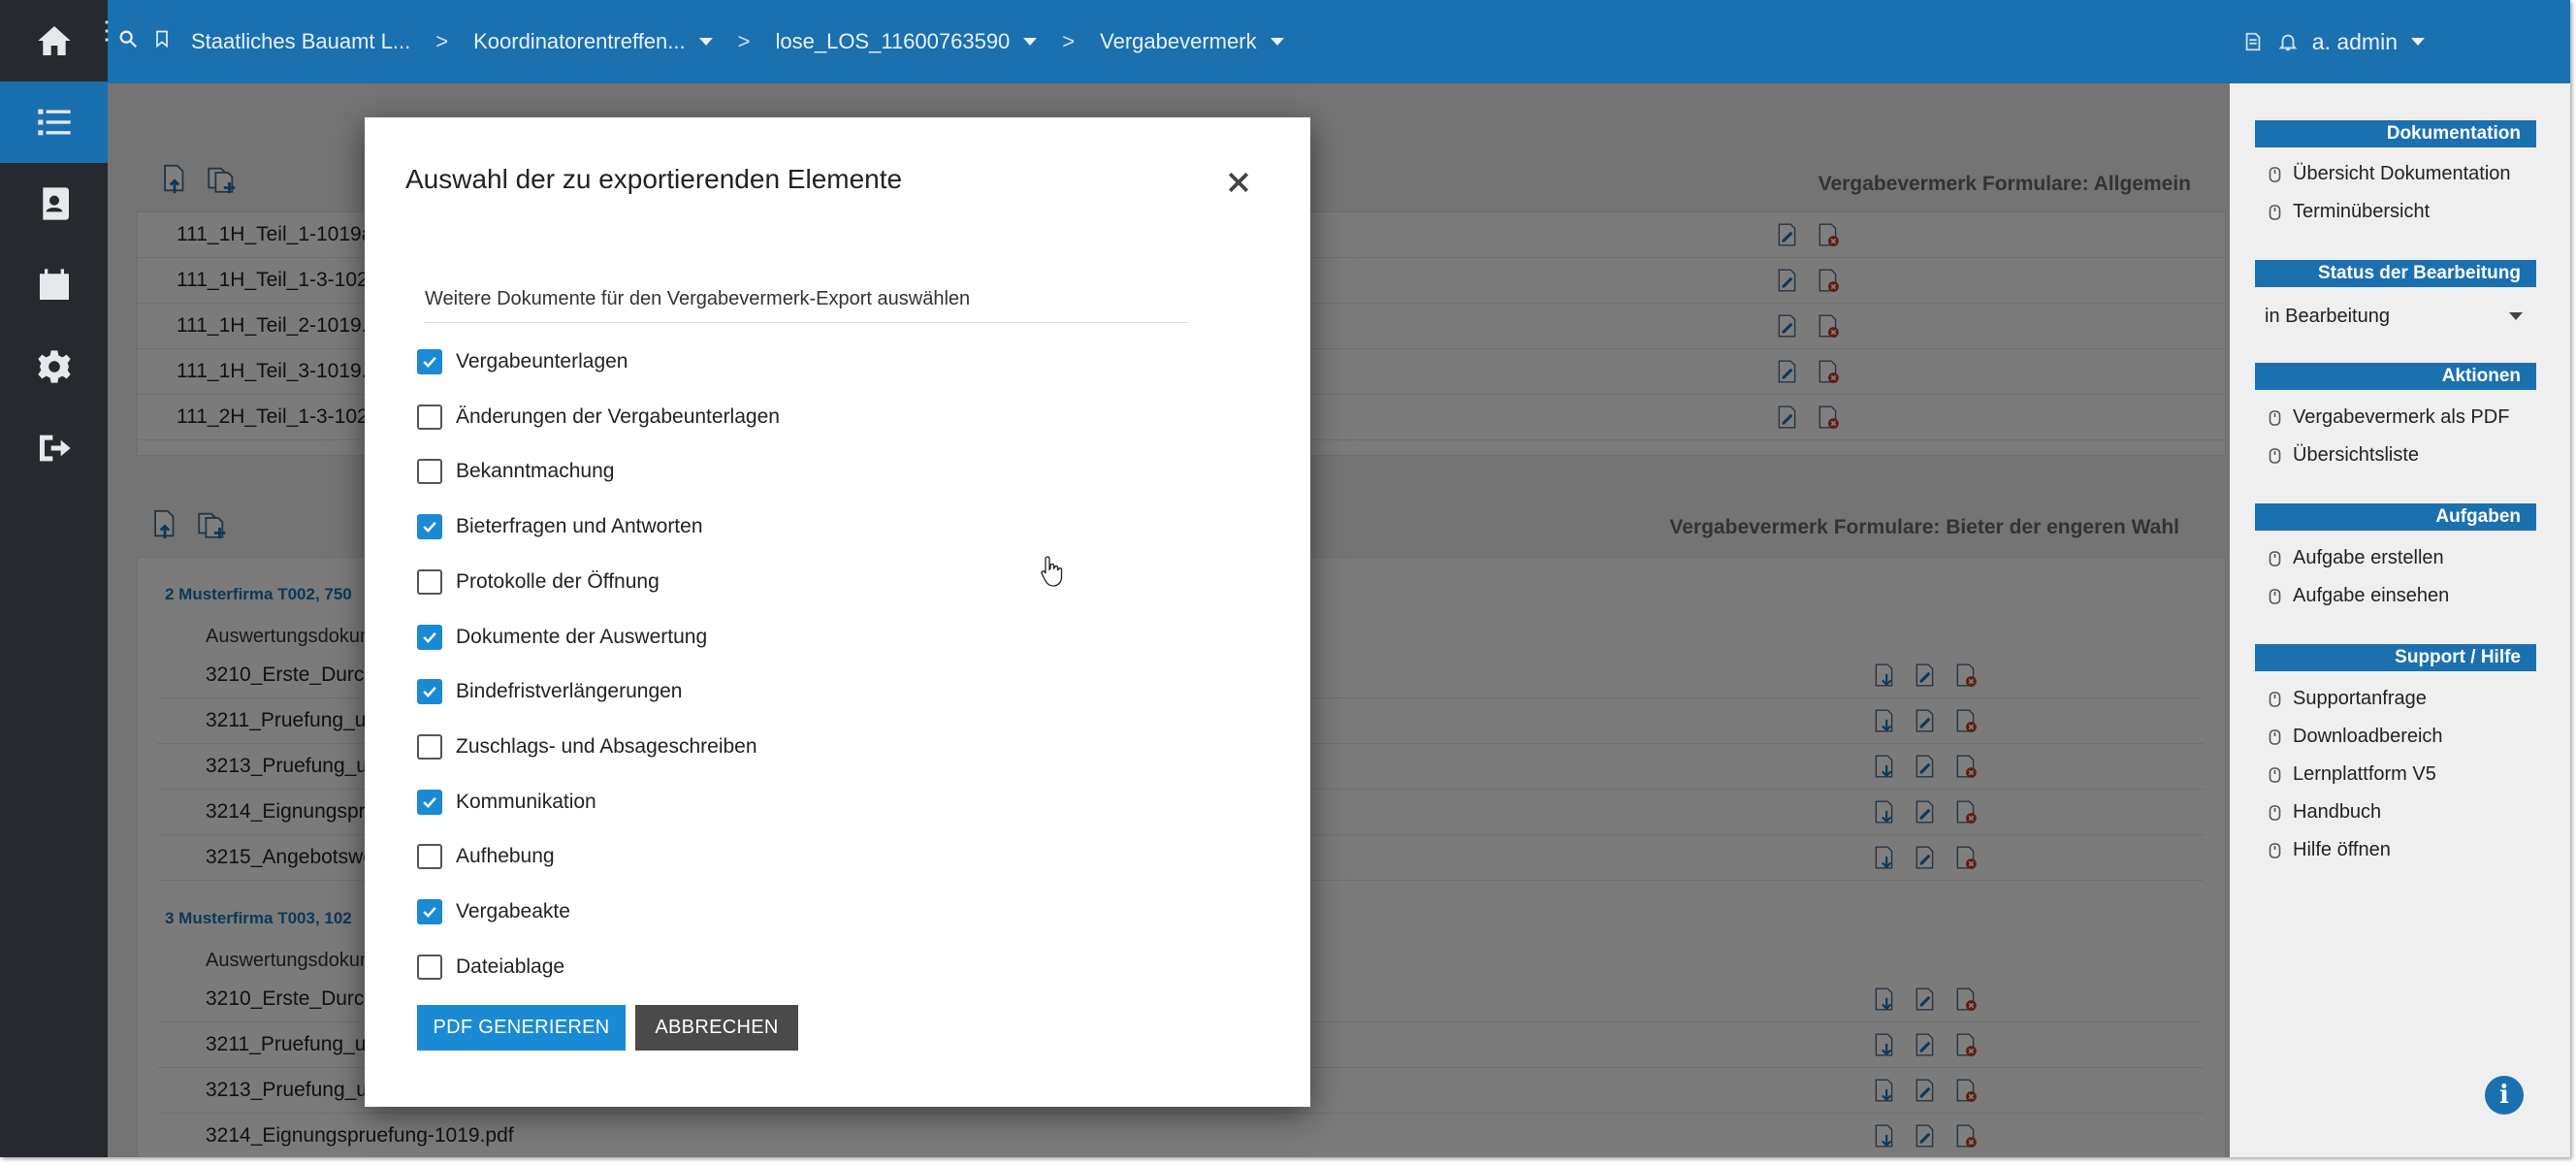 Image resolution: width=2576 pixels, height=1165 pixels. I want to click on sidebar-item-aufgabe-einsehen: Aufgabe einsehen, so click(2359, 596).